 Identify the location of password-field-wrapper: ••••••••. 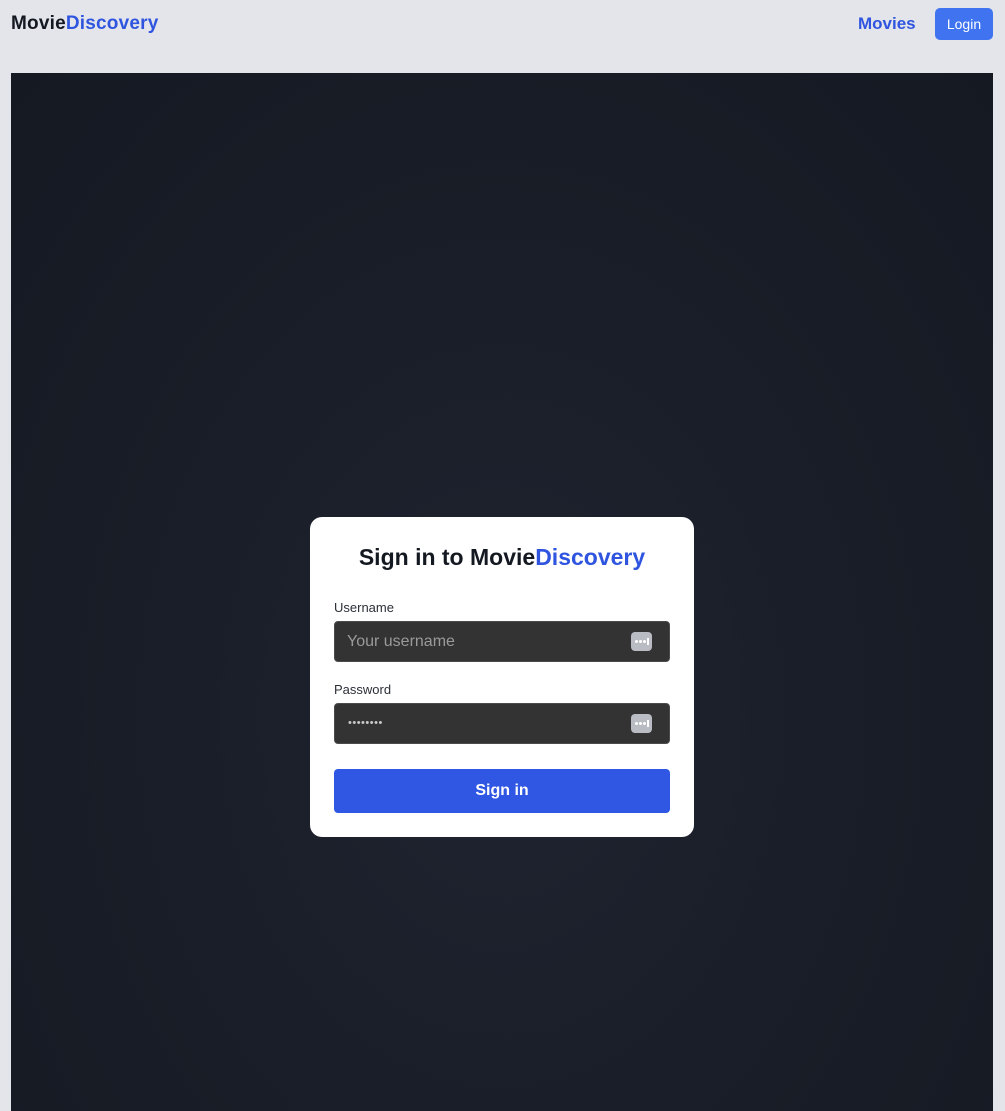
(502, 723).